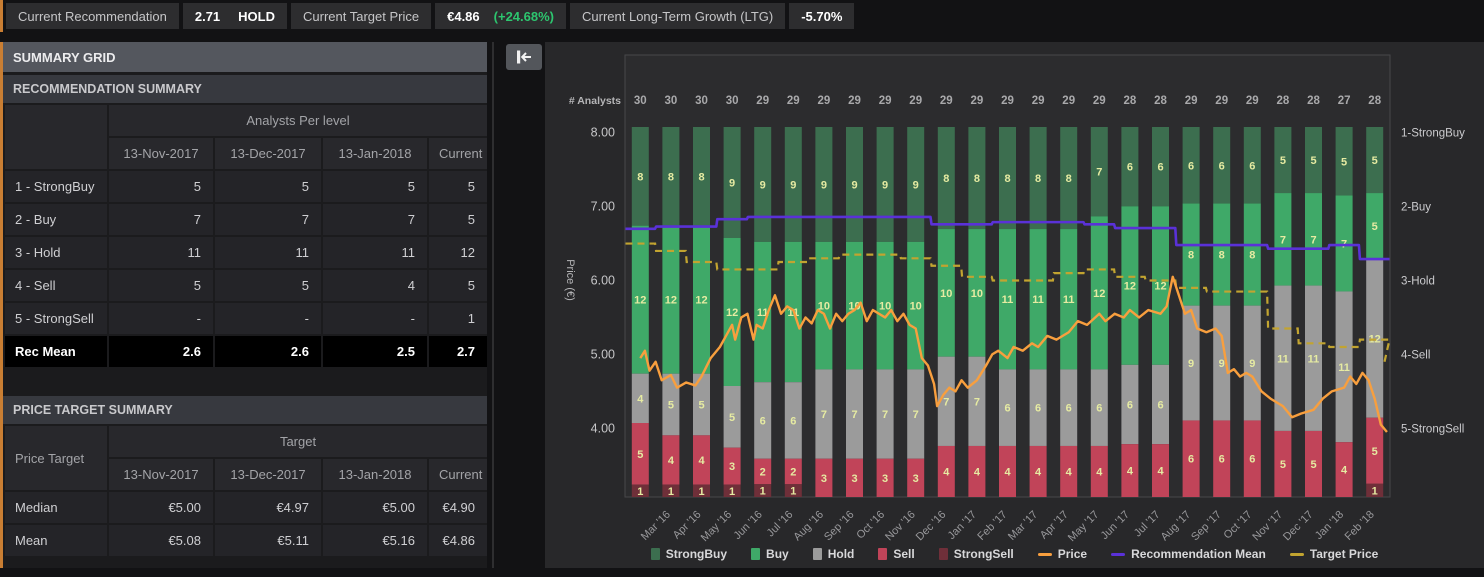  What do you see at coordinates (56, 219) in the screenshot?
I see `row-label: 2 - Buy` at bounding box center [56, 219].